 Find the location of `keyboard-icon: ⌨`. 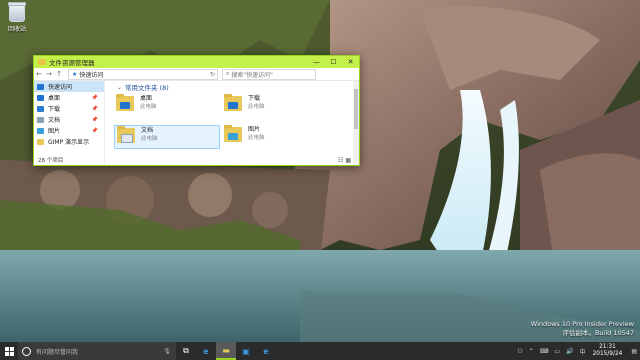

keyboard-icon: ⌨ is located at coordinates (544, 351).